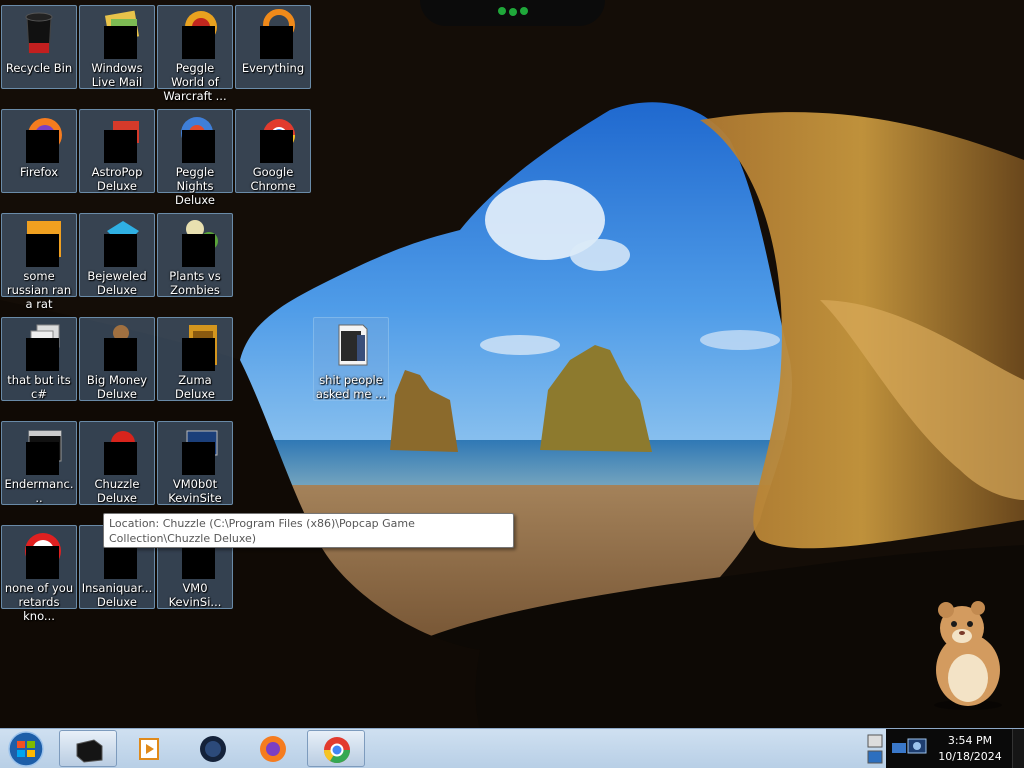 The image size is (1024, 768). I want to click on desktop-icon-label: VM0b0t KevinSite, so click(195, 491).